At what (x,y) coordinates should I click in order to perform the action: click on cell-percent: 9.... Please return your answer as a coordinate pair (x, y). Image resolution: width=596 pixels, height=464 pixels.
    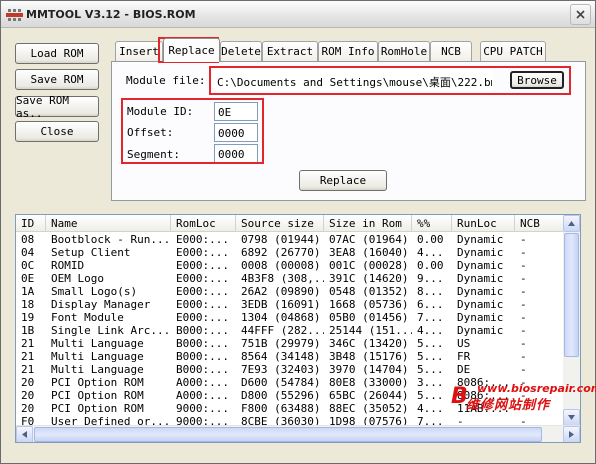
    Looking at the image, I should click on (430, 278).